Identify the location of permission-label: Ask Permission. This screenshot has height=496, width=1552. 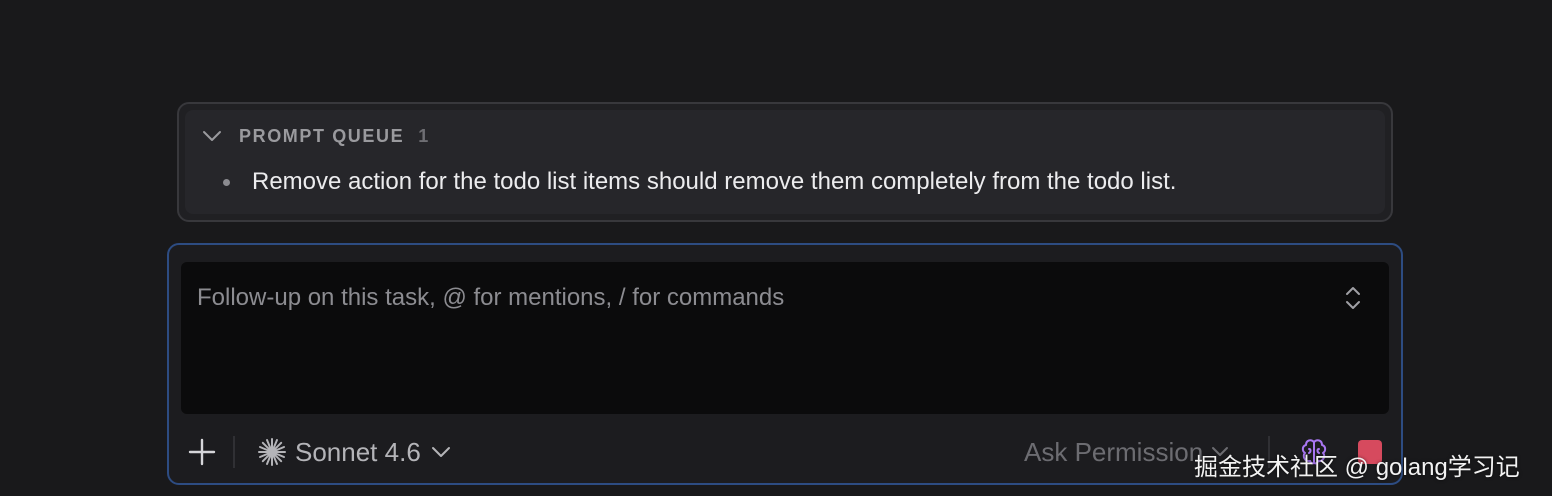
(1114, 451).